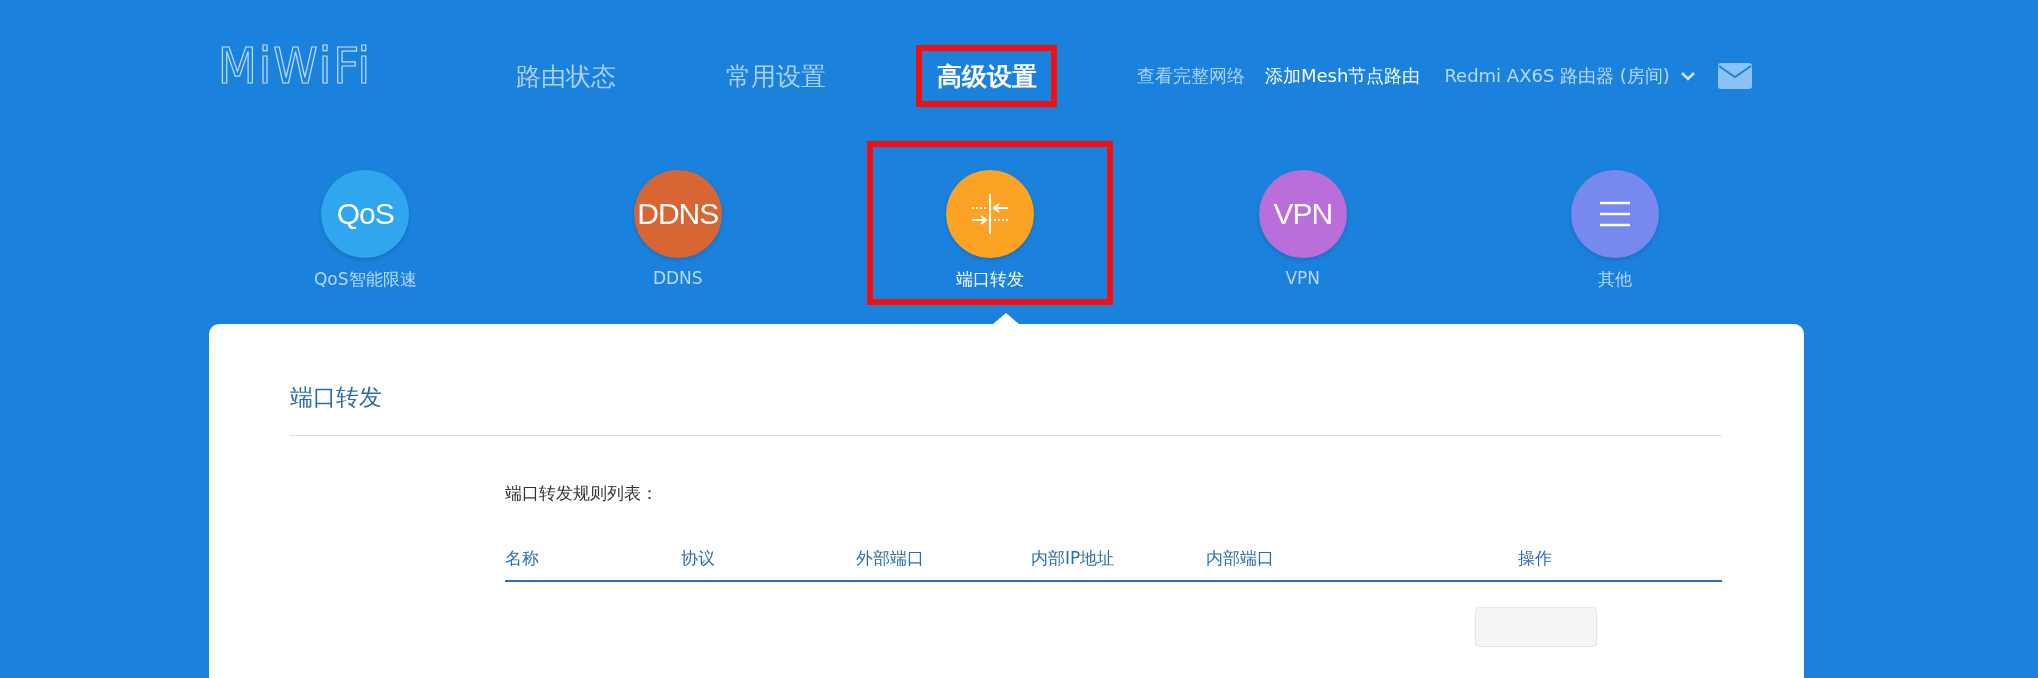 The height and width of the screenshot is (678, 2038). Describe the element at coordinates (698, 558) in the screenshot. I see `column-header: 协议` at that location.